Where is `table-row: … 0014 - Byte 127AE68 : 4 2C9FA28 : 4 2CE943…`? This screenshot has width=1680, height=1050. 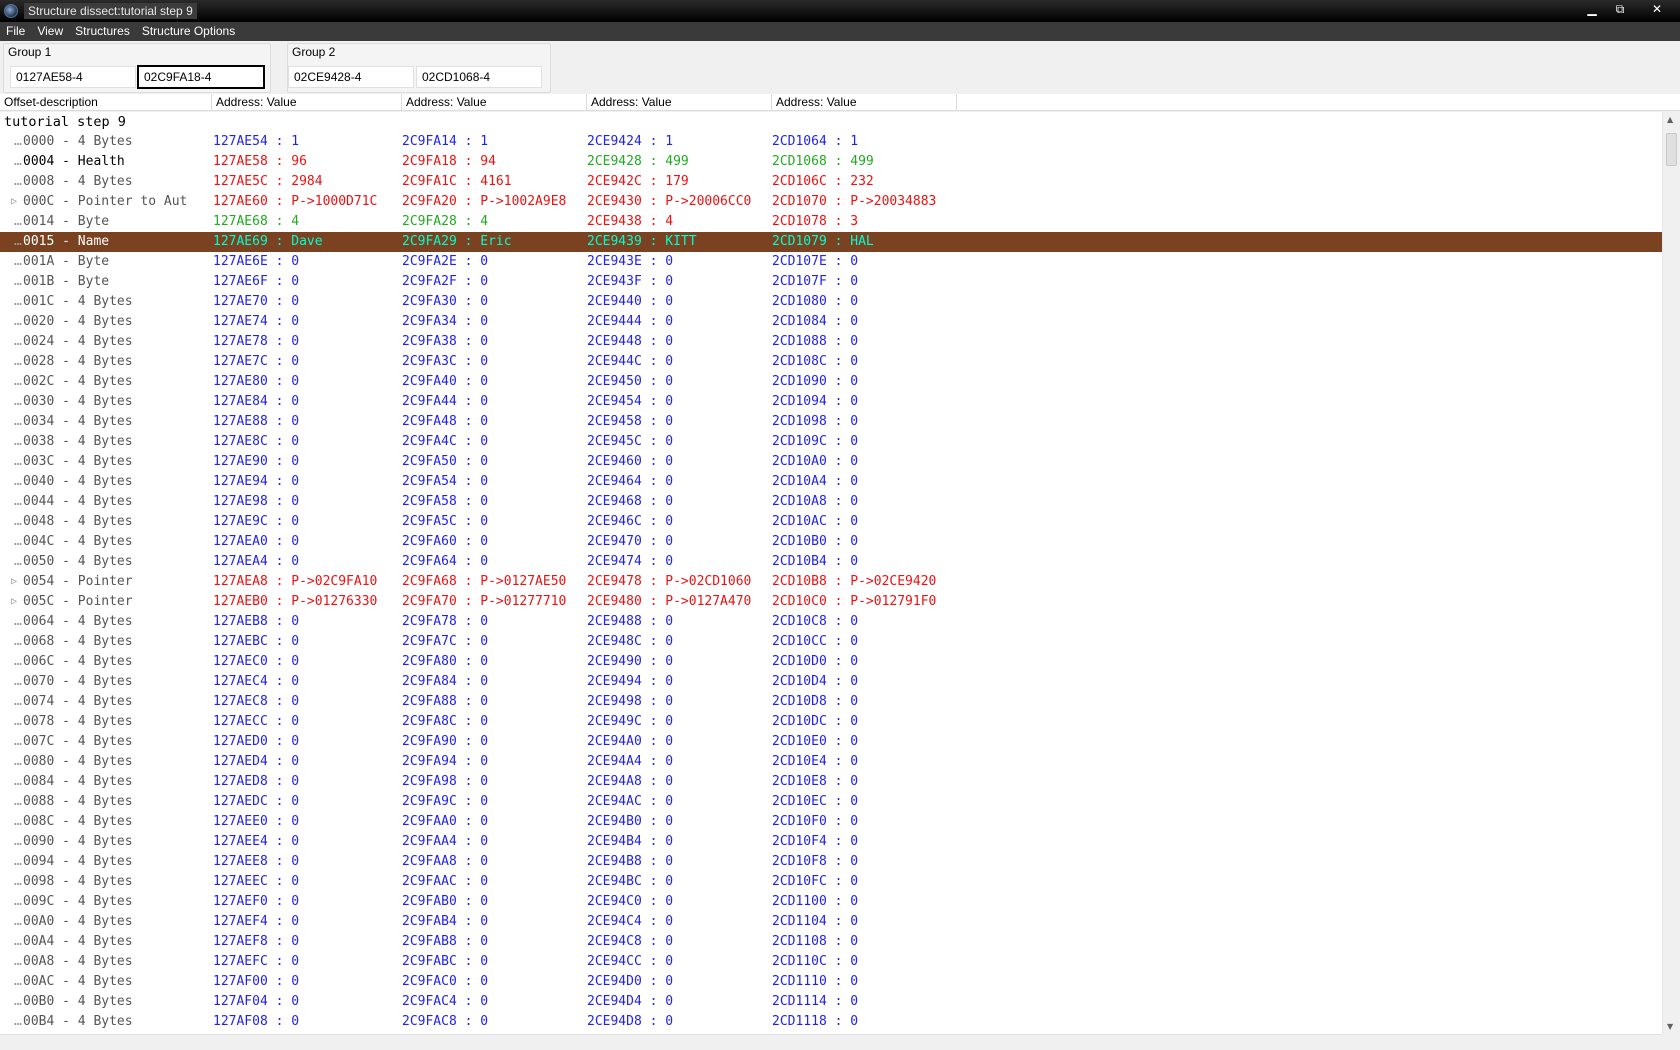
table-row: … 0014 - Byte 127AE68 : 4 2C9FA28 : 4 2CE943… is located at coordinates (831, 222).